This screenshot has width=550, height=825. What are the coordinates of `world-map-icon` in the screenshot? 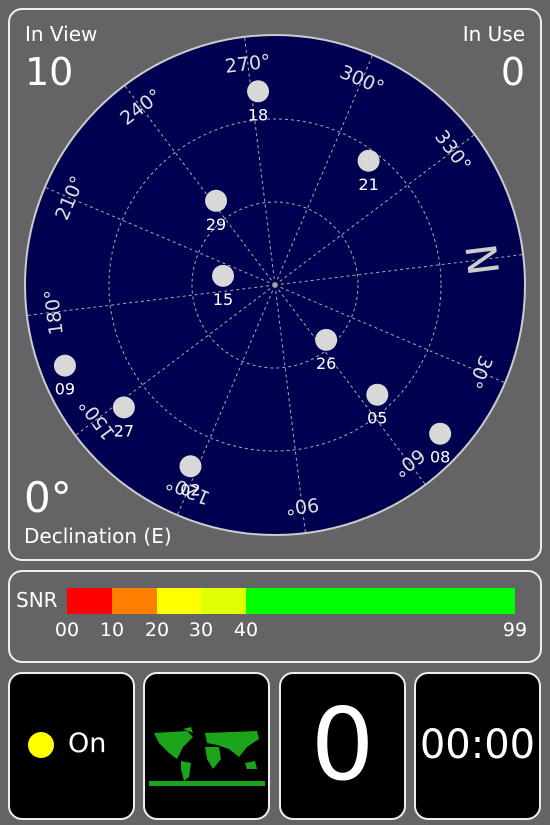 It's located at (207, 756).